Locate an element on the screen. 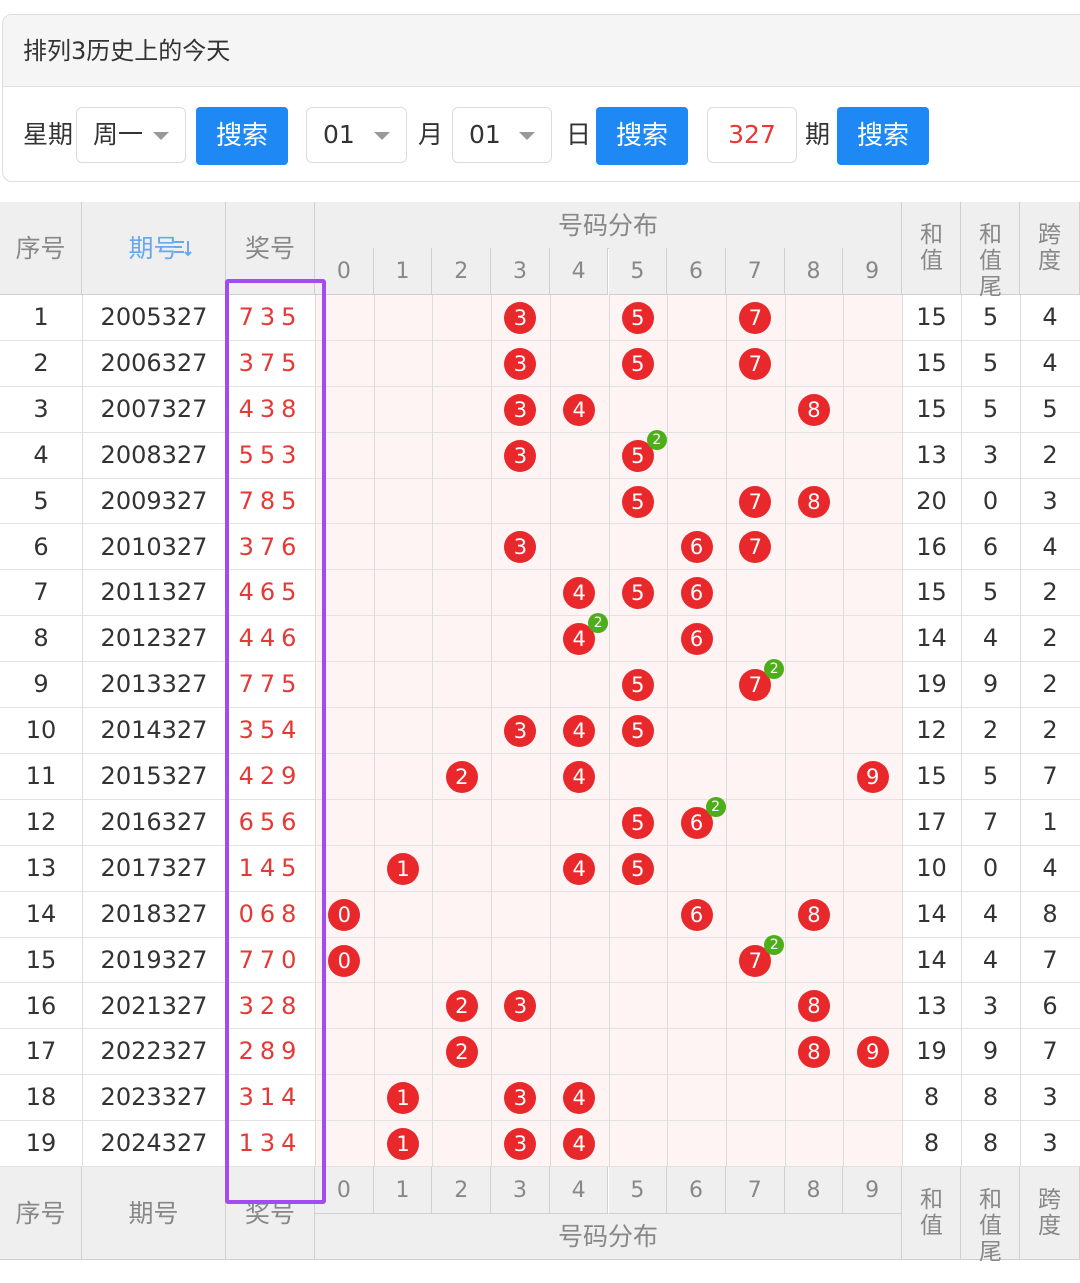  sum-cell: 10 is located at coordinates (931, 867).